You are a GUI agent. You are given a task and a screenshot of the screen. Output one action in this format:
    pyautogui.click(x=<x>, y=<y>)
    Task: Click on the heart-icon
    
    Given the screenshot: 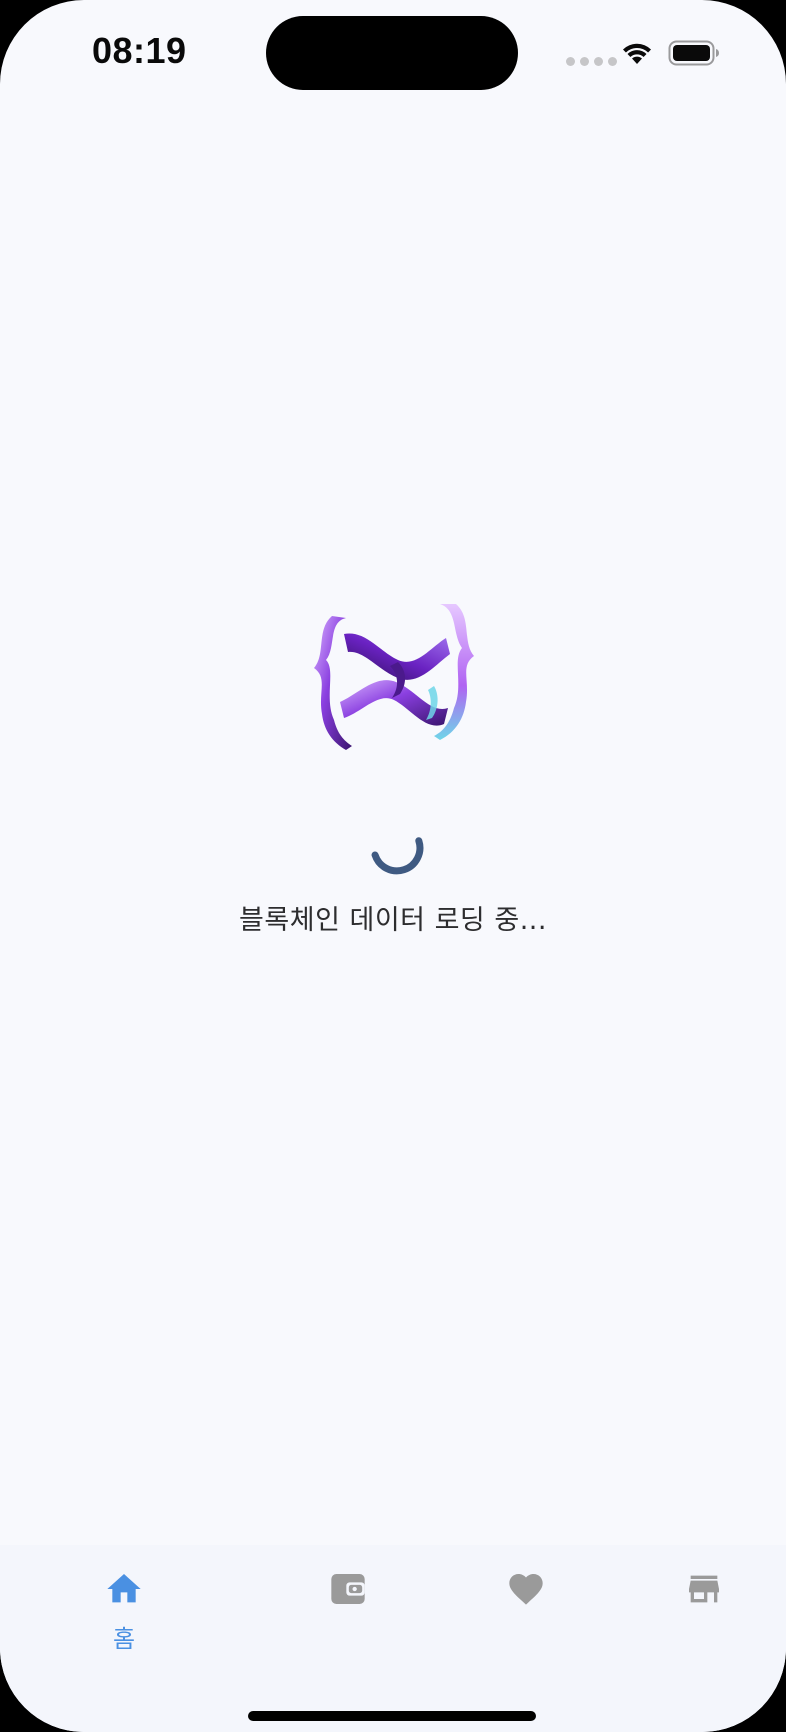 What is the action you would take?
    pyautogui.click(x=526, y=1589)
    